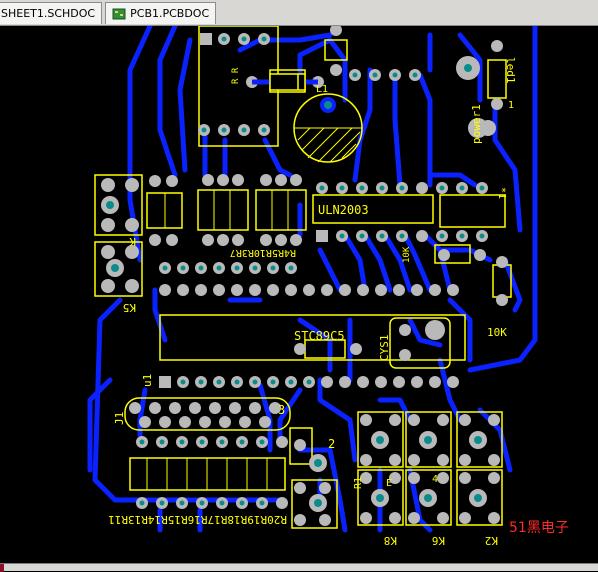 The image size is (598, 572). I want to click on tab-pcb1-pcbdoc: PCB1.PCBDOC, so click(161, 13).